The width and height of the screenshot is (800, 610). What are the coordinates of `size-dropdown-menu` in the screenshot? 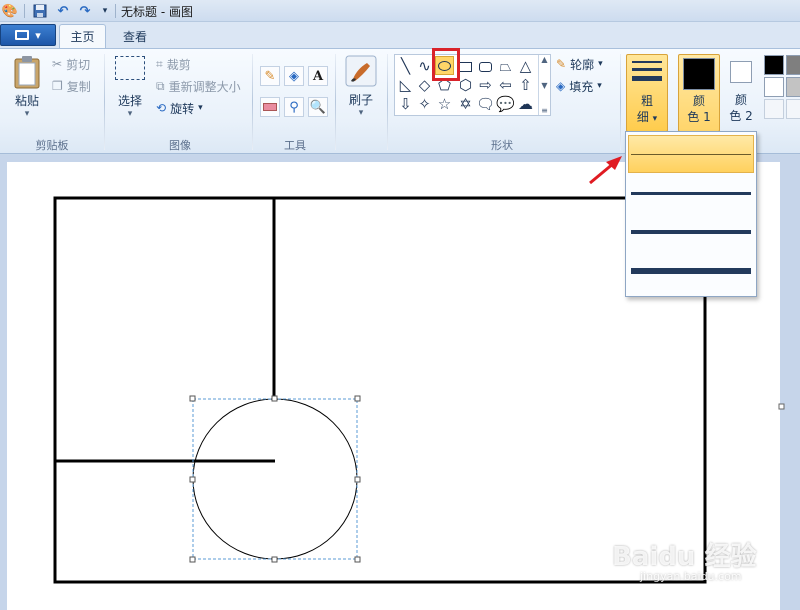 It's located at (691, 214).